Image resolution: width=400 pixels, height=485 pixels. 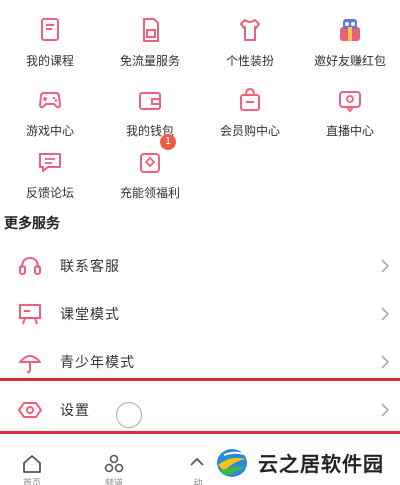 What do you see at coordinates (32, 224) in the screenshot?
I see `section-title-more-services: 更多服务` at bounding box center [32, 224].